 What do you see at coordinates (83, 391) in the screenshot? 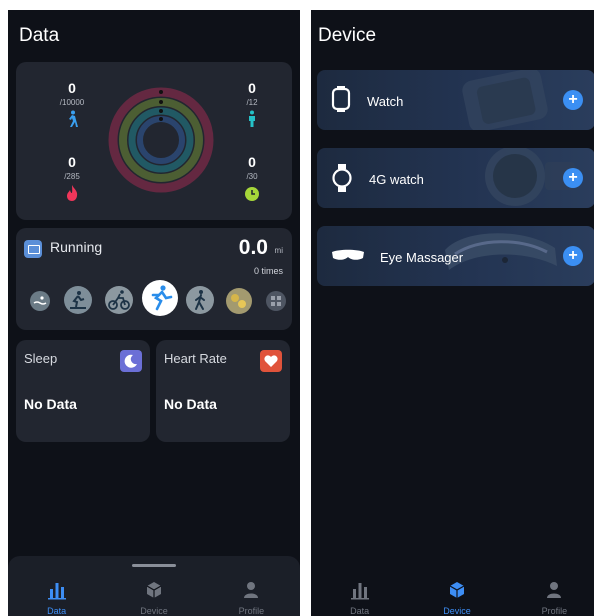
I see `sleep-card: Sleep No Data` at bounding box center [83, 391].